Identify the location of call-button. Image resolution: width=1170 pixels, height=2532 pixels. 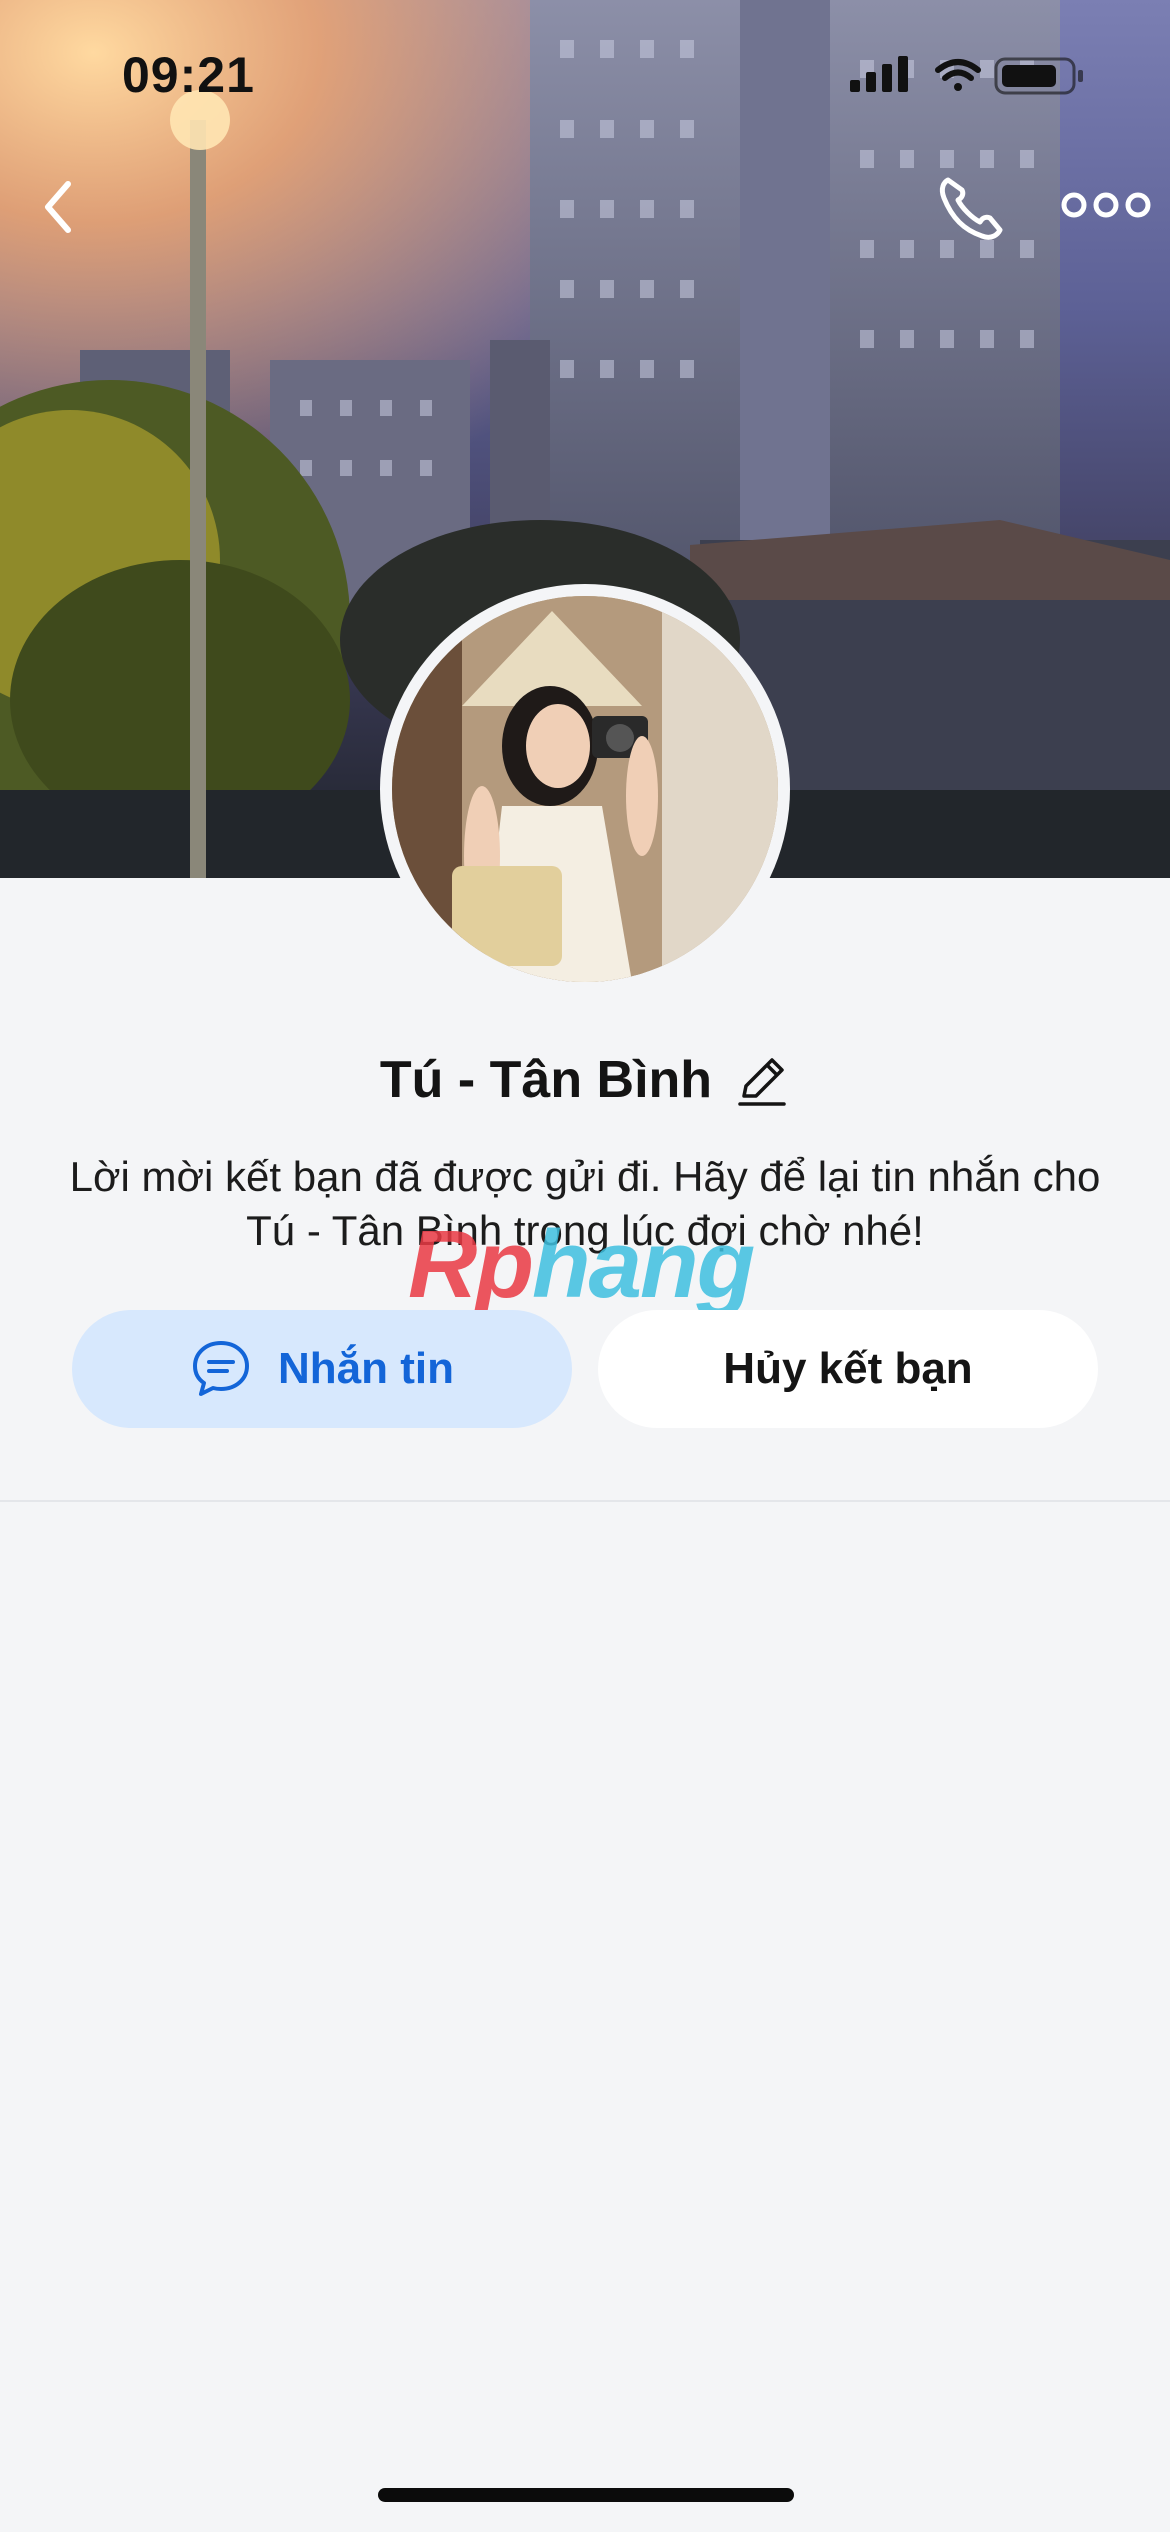
(970, 208).